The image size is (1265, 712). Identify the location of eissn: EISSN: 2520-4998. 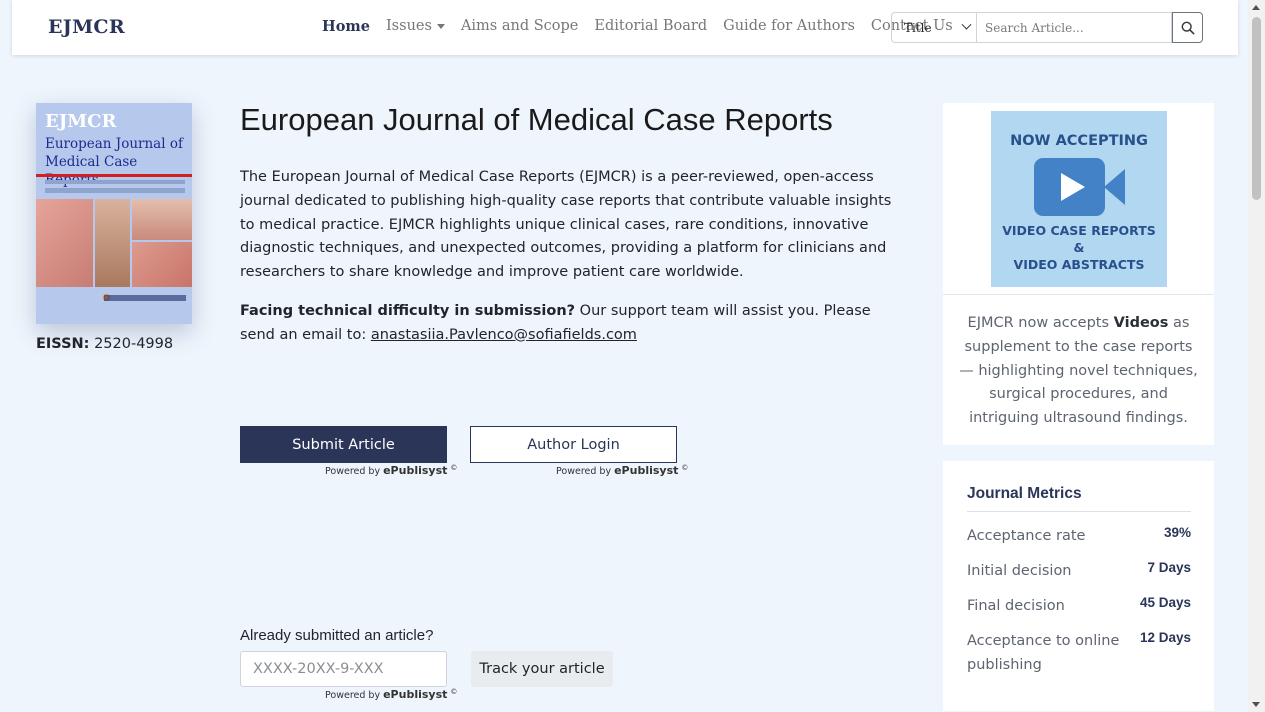
(104, 344).